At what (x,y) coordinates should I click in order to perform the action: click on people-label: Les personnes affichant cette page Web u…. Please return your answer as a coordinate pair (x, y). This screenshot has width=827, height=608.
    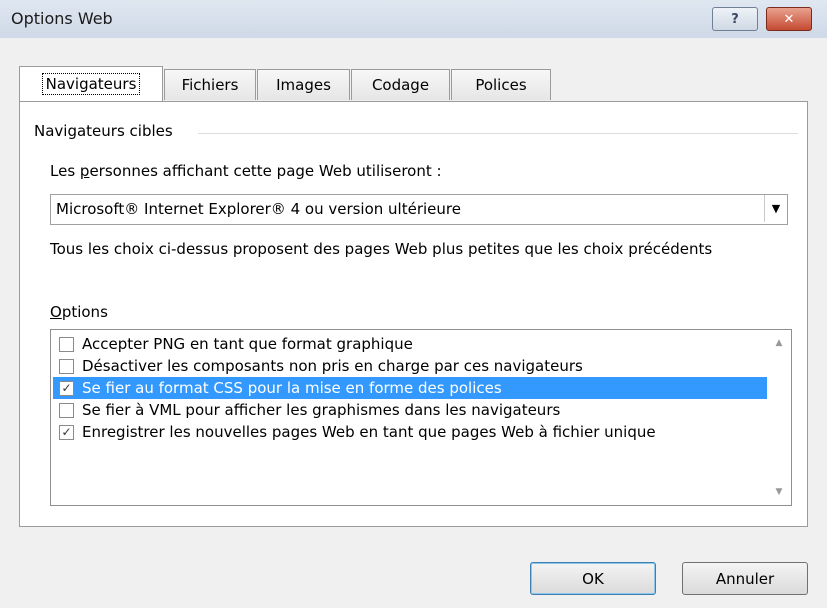
    Looking at the image, I should click on (246, 171).